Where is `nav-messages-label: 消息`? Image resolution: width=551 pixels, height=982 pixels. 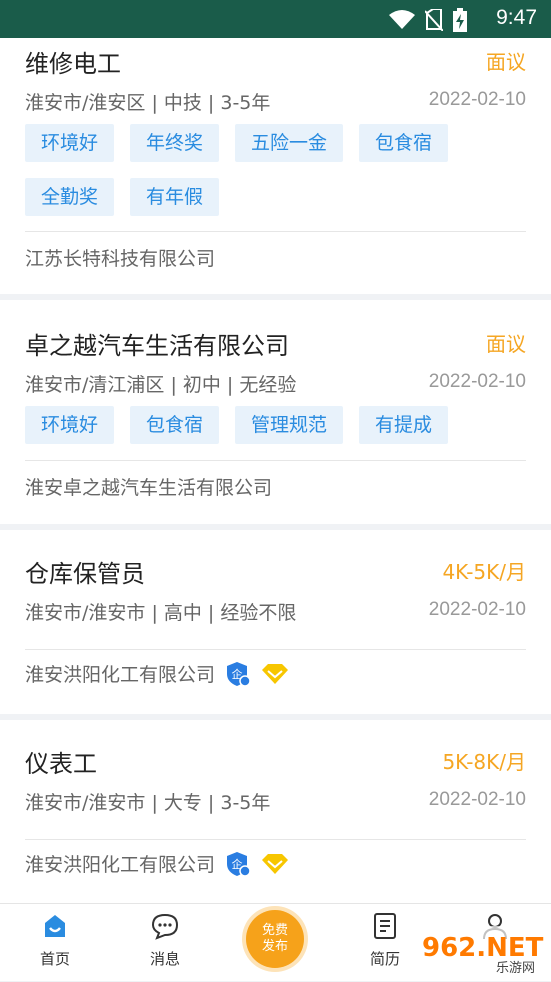 nav-messages-label: 消息 is located at coordinates (164, 959).